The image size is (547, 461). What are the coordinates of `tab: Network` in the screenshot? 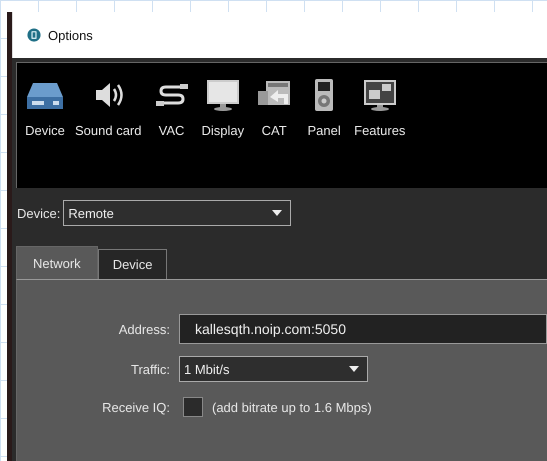 It's located at (57, 262).